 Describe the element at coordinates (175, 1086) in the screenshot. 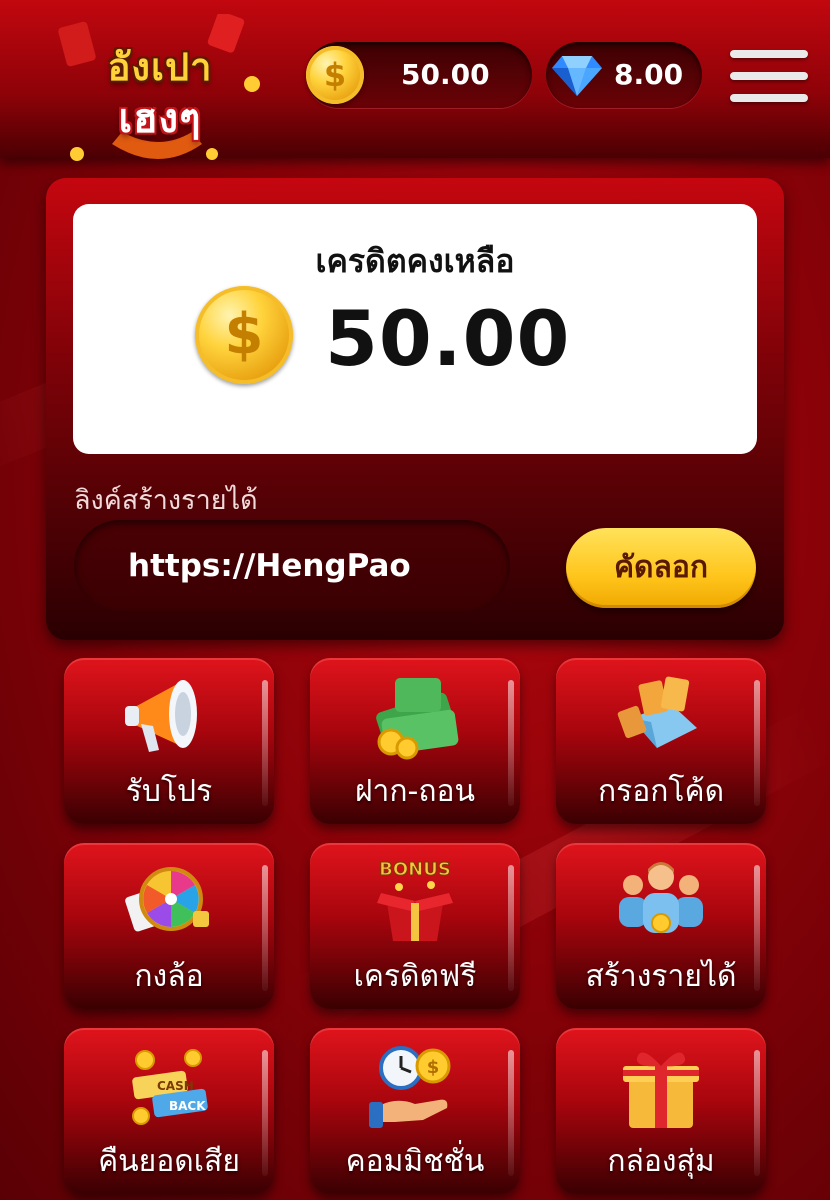

I see `svg-text: CASH` at that location.